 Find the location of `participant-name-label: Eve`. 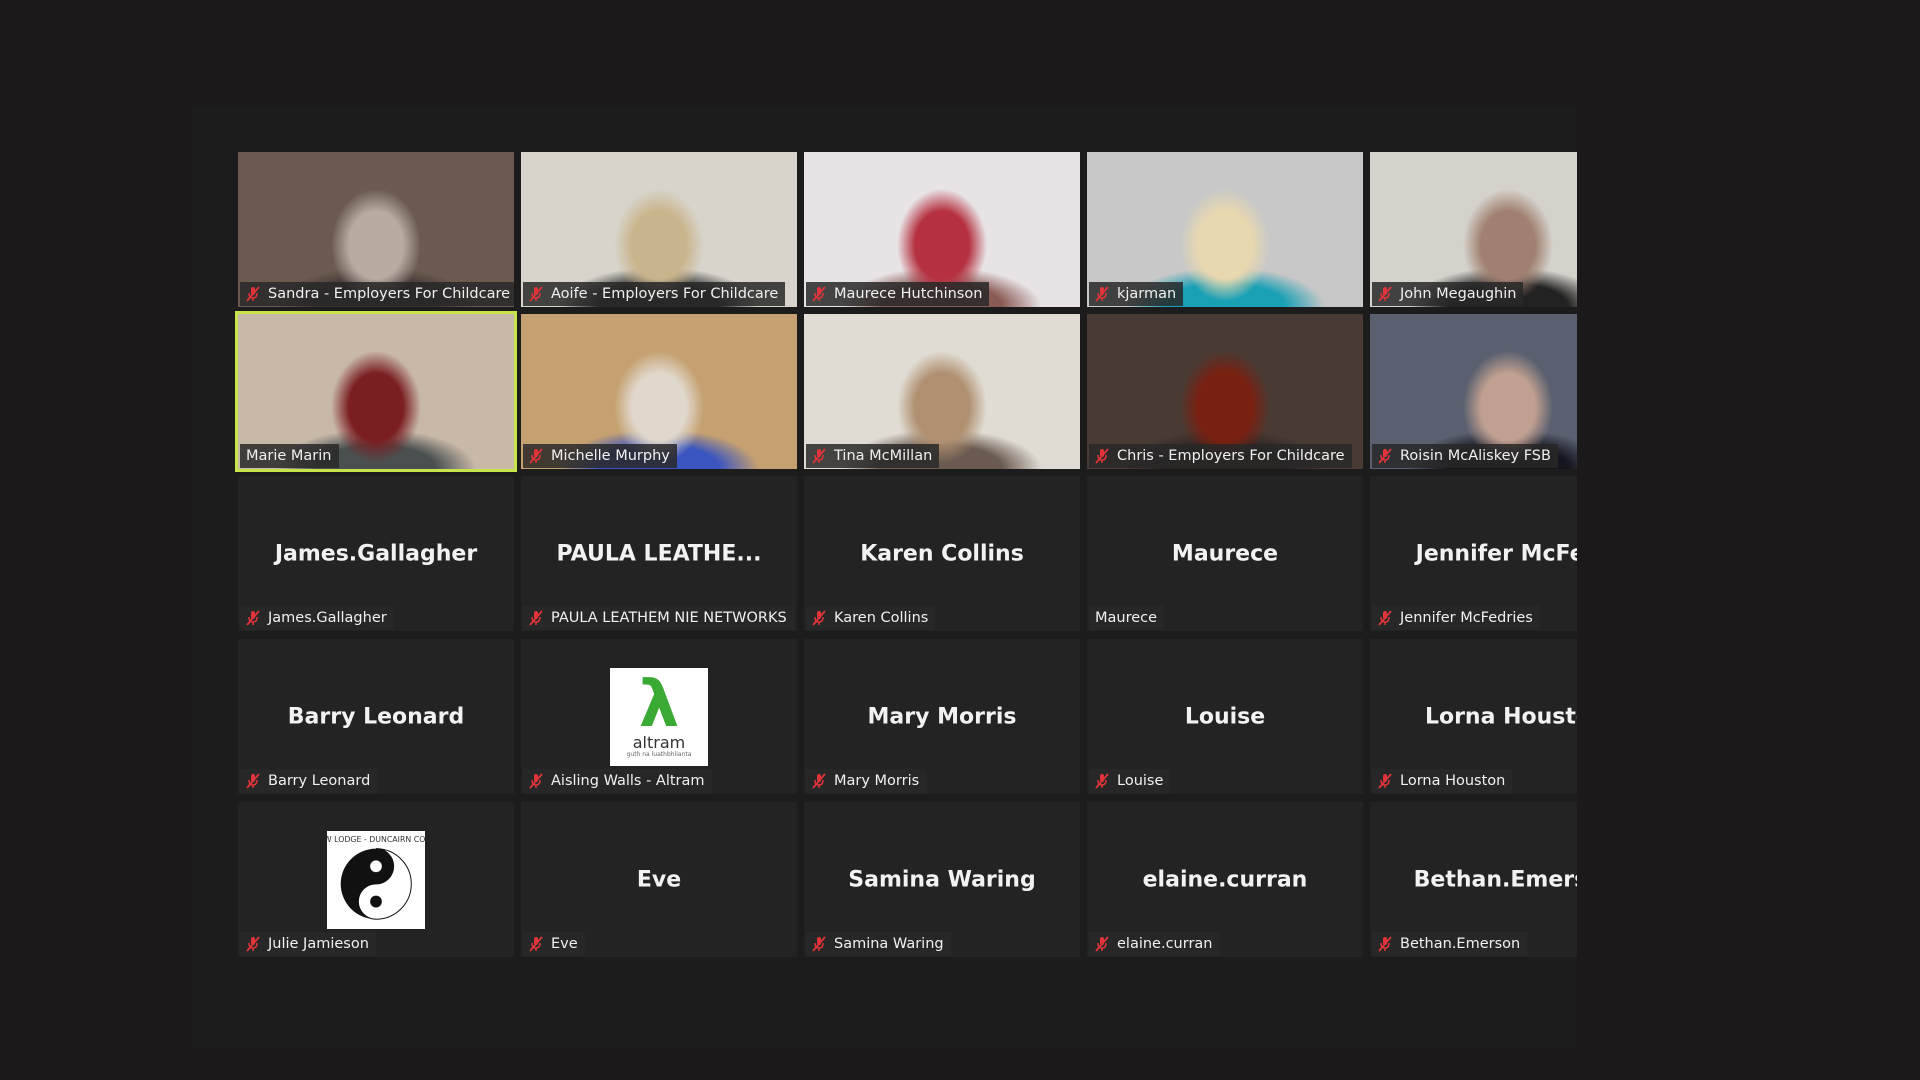

participant-name-label: Eve is located at coordinates (554, 944).